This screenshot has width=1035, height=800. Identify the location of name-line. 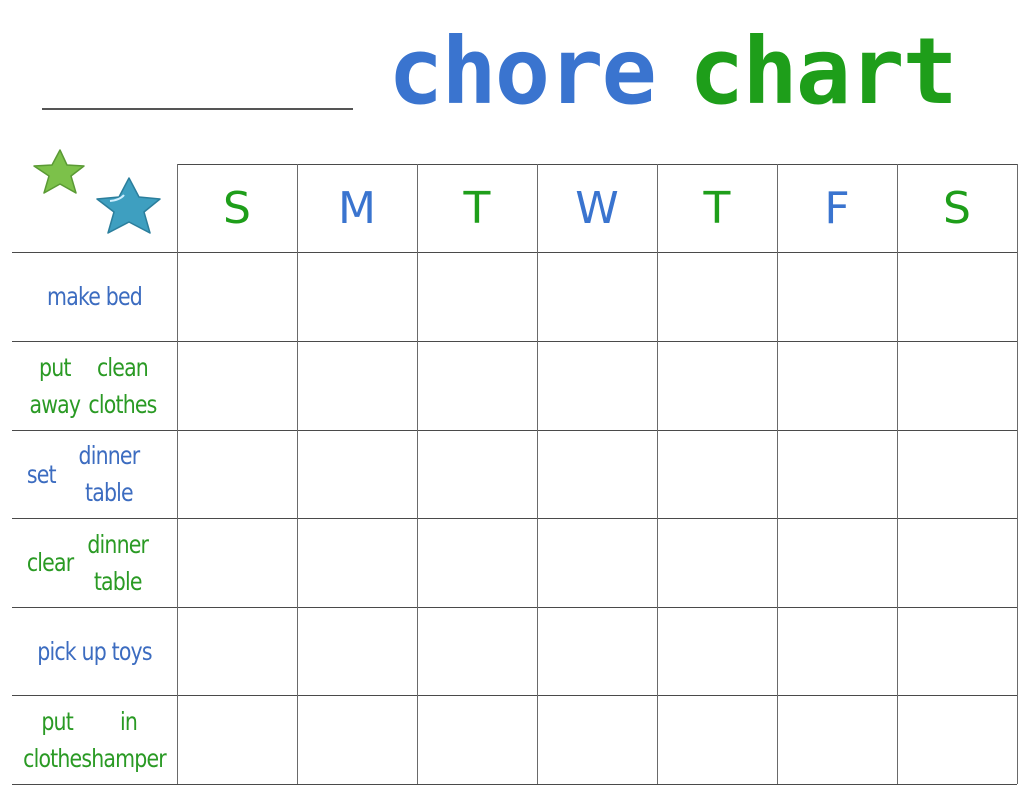
(197, 109).